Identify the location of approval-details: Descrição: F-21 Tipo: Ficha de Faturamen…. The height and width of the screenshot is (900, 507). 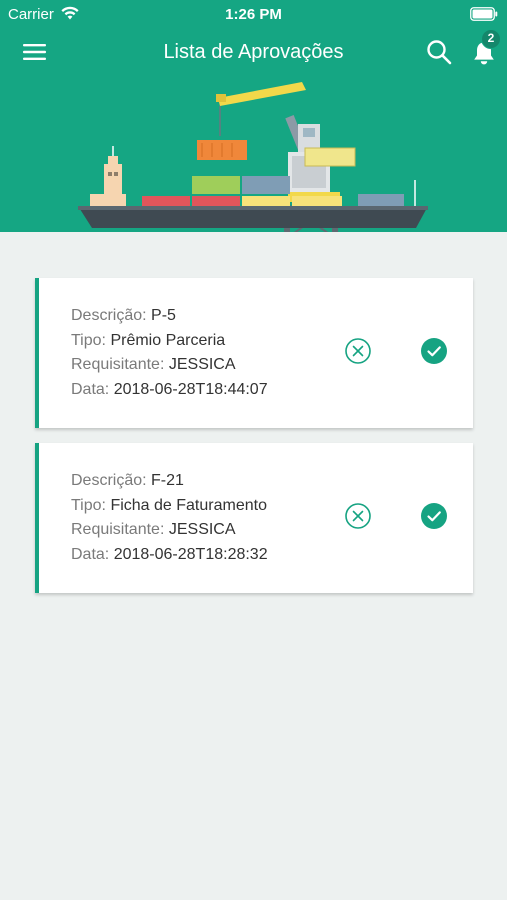
(169, 518).